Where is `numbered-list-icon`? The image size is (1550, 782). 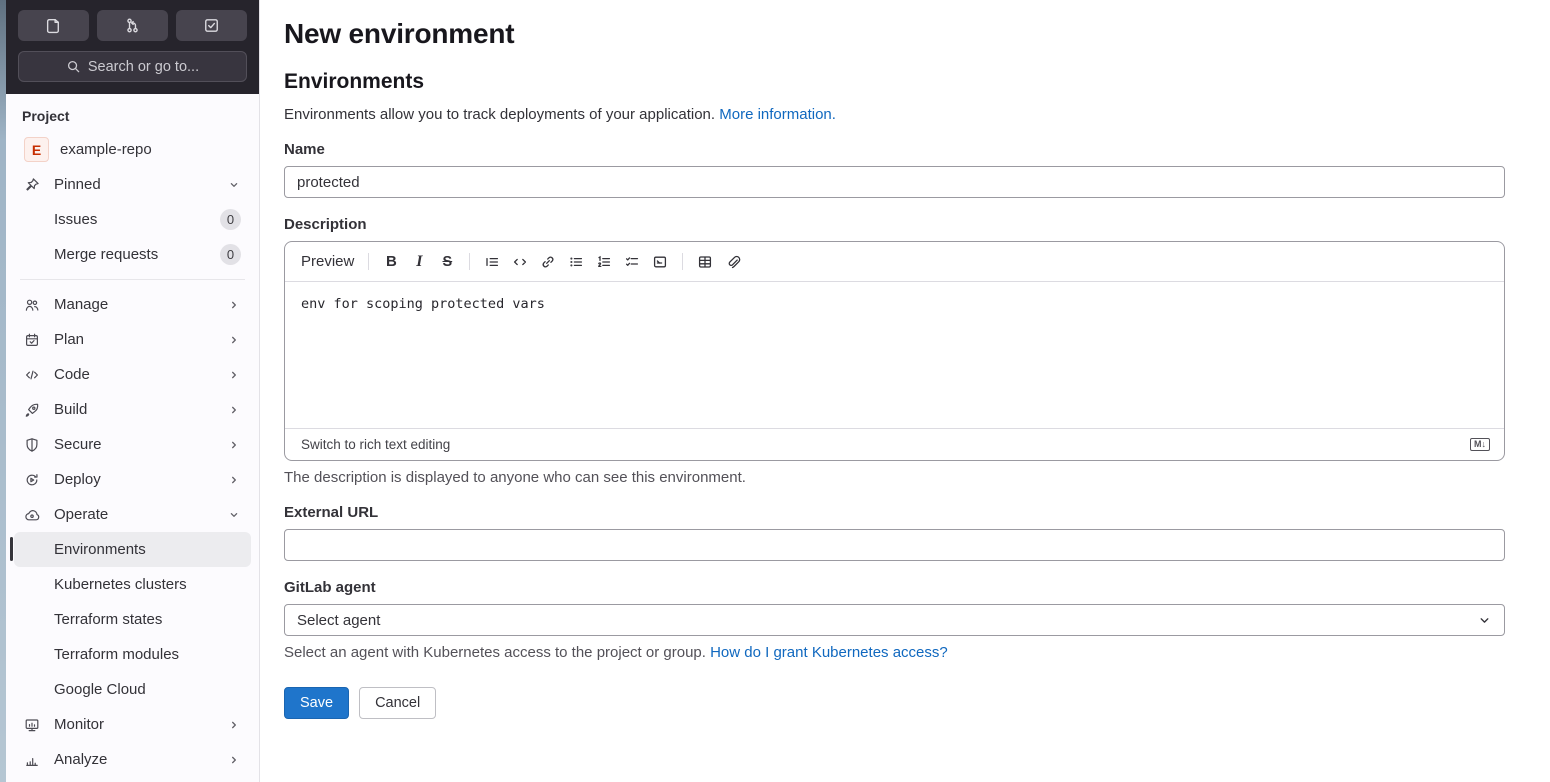
numbered-list-icon is located at coordinates (604, 262).